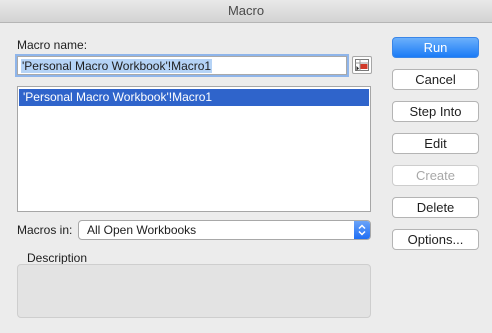 The width and height of the screenshot is (492, 333). Describe the element at coordinates (194, 291) in the screenshot. I see `description-box` at that location.